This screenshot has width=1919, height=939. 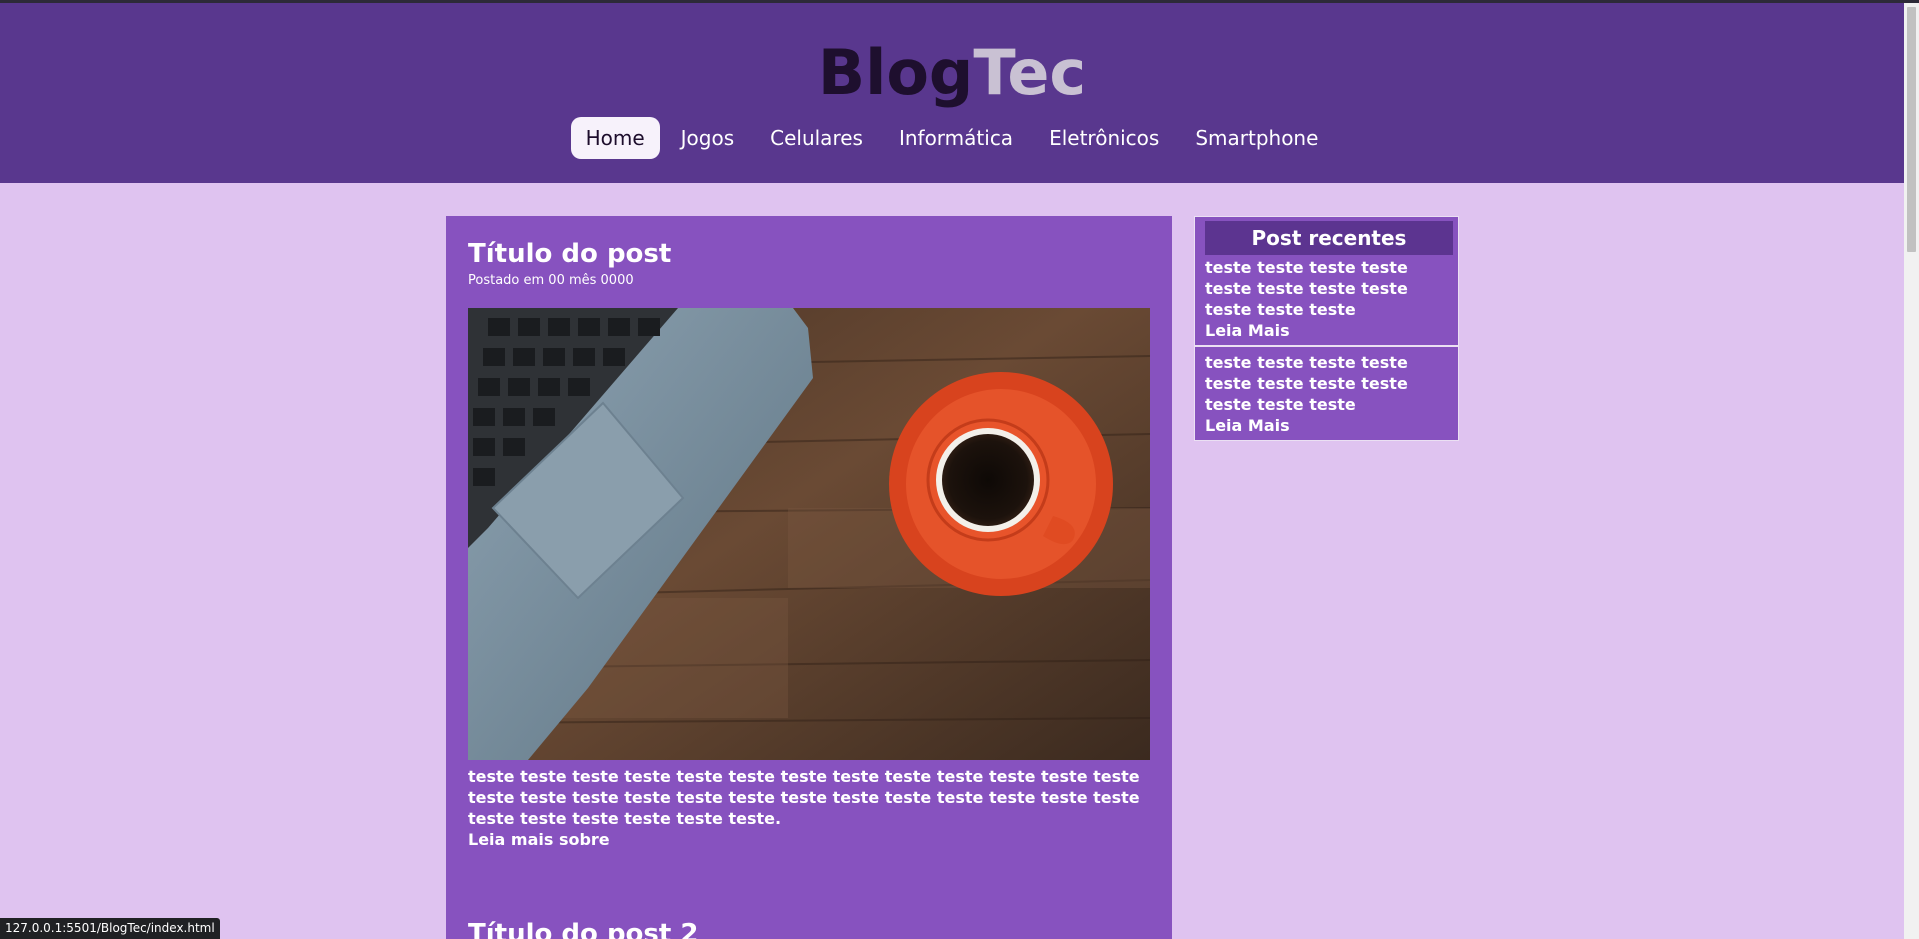 I want to click on status-bar-url: 127.0.0.1:5501/BlogTec/index.html, so click(x=110, y=928).